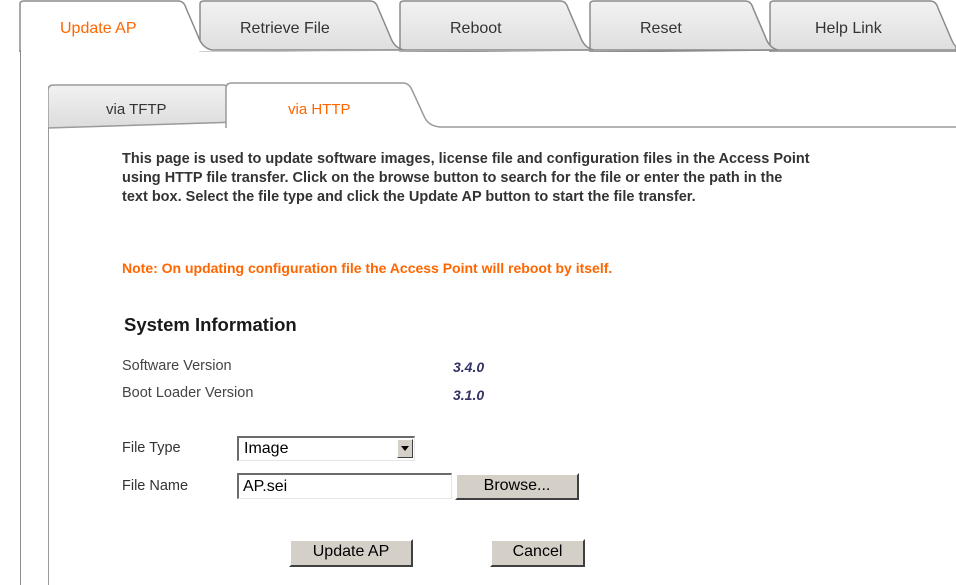 This screenshot has height=585, width=956. Describe the element at coordinates (476, 29) in the screenshot. I see `tab-reboot: Reboot` at that location.